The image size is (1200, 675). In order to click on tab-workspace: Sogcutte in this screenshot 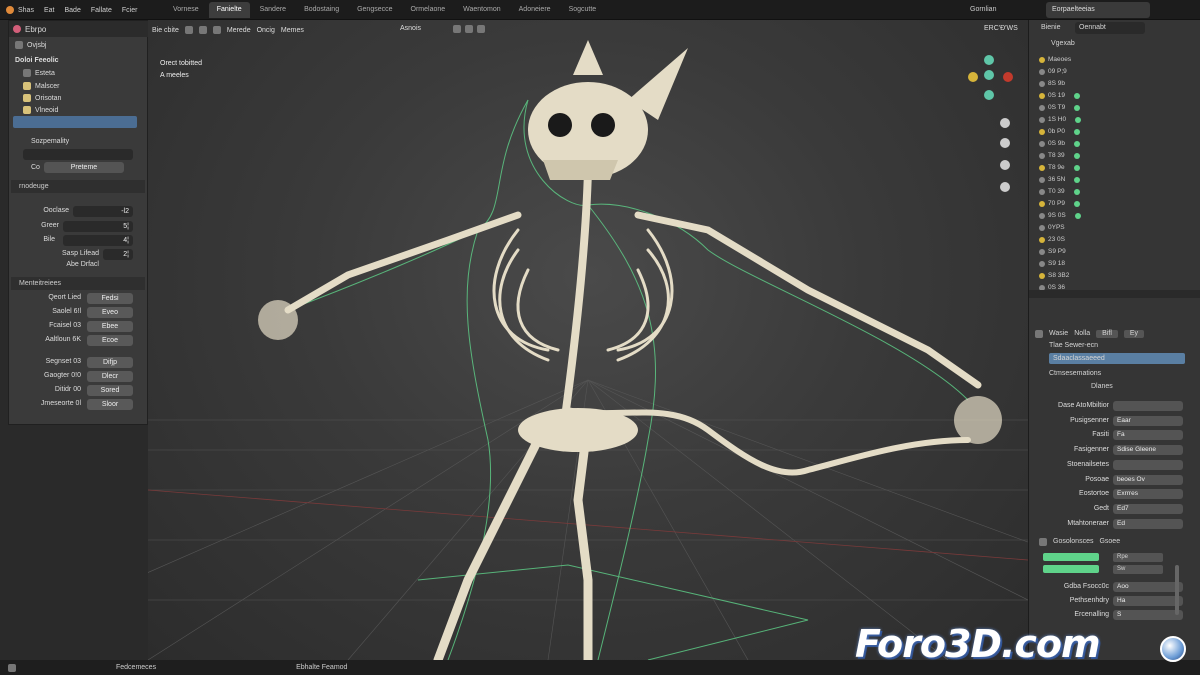, I will do `click(583, 10)`.